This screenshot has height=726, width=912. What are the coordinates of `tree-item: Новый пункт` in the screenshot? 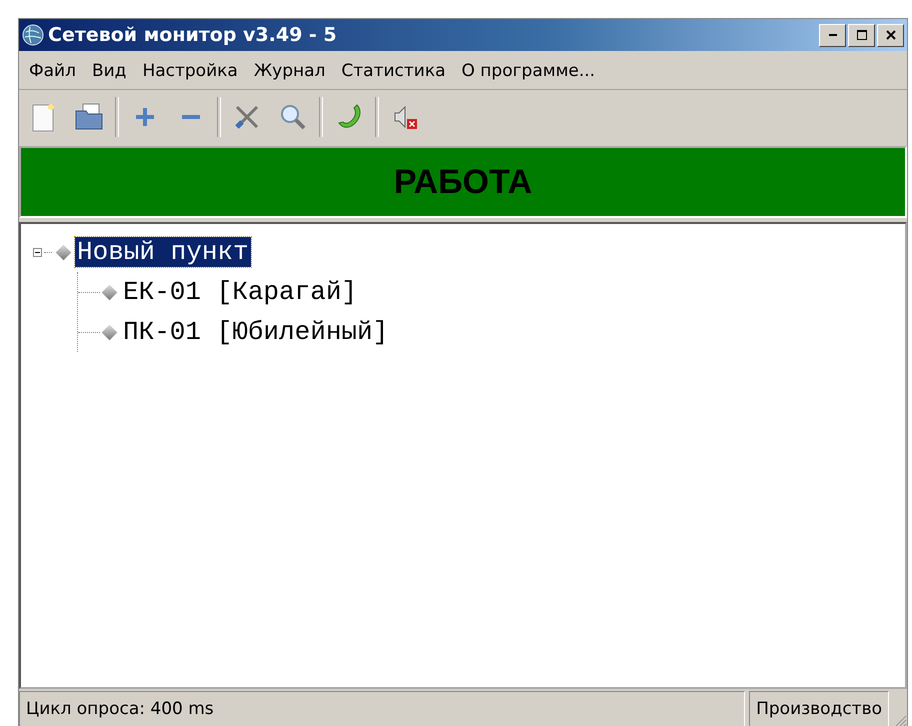 It's located at (163, 252).